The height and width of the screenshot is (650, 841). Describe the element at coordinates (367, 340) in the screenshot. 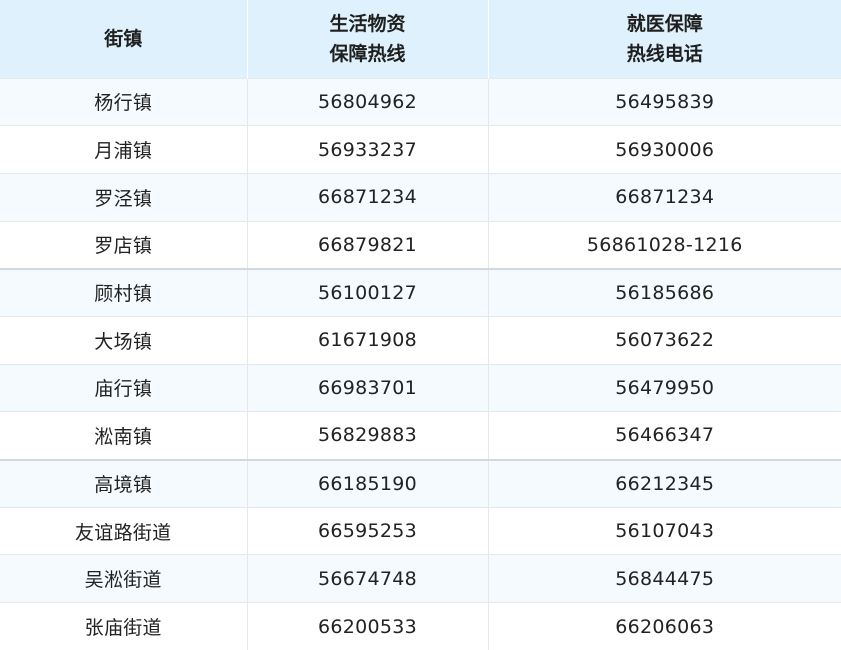

I see `supply-hotline-cell: 61671908` at that location.